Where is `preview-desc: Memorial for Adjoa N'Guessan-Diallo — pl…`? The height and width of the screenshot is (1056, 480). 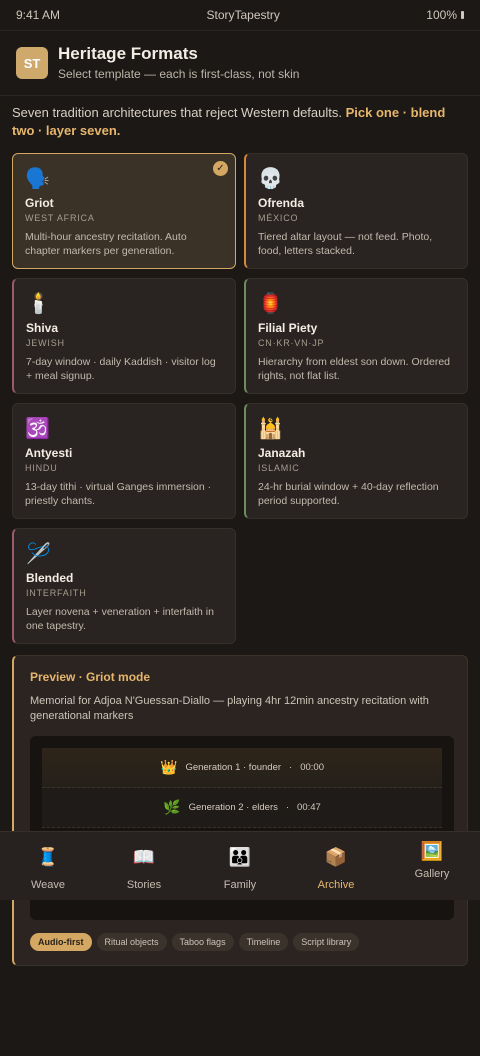
preview-desc: Memorial for Adjoa N'Guessan-Diallo — pl… is located at coordinates (229, 708).